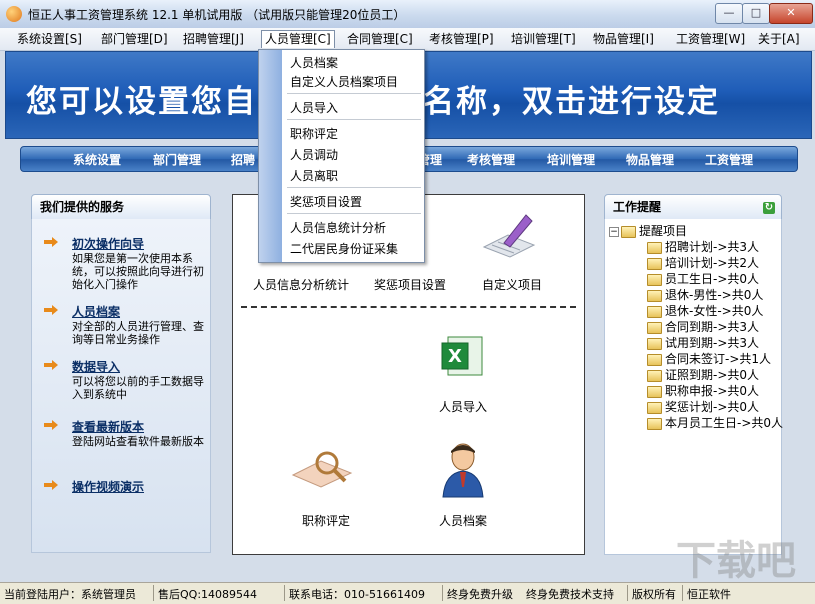  I want to click on menu-item-title-evaluation: 职称评定, so click(314, 133).